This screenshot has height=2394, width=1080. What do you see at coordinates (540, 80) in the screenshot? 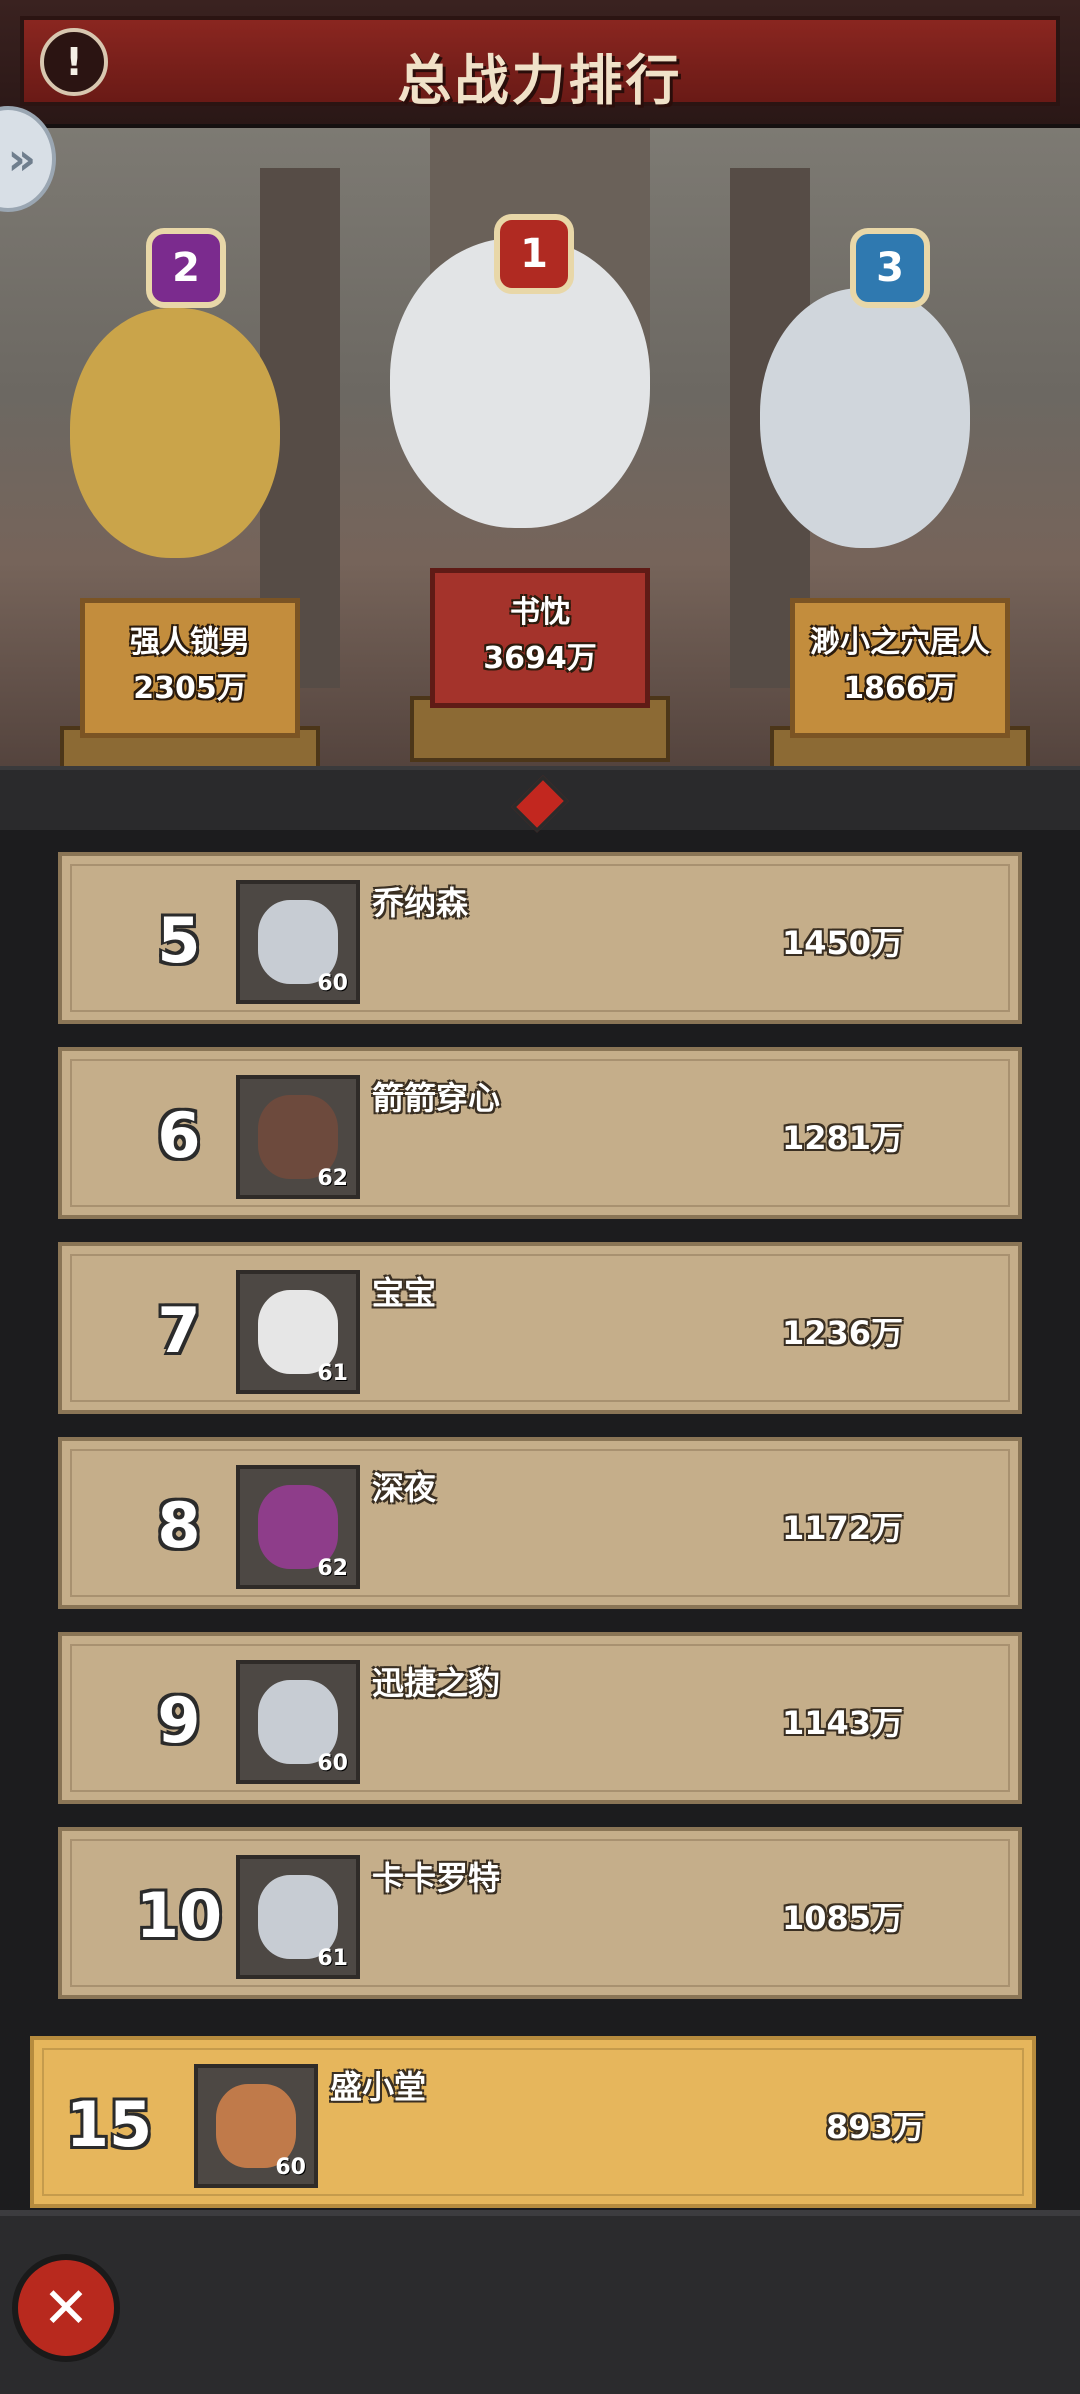
I see `page-title: 总战力排行` at bounding box center [540, 80].